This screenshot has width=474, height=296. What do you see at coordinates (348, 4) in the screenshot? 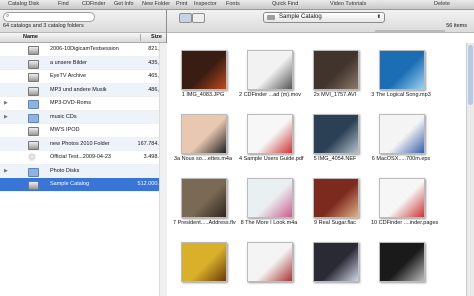
I see `toolbar-item-video-tutorials: Video Tutorials` at bounding box center [348, 4].